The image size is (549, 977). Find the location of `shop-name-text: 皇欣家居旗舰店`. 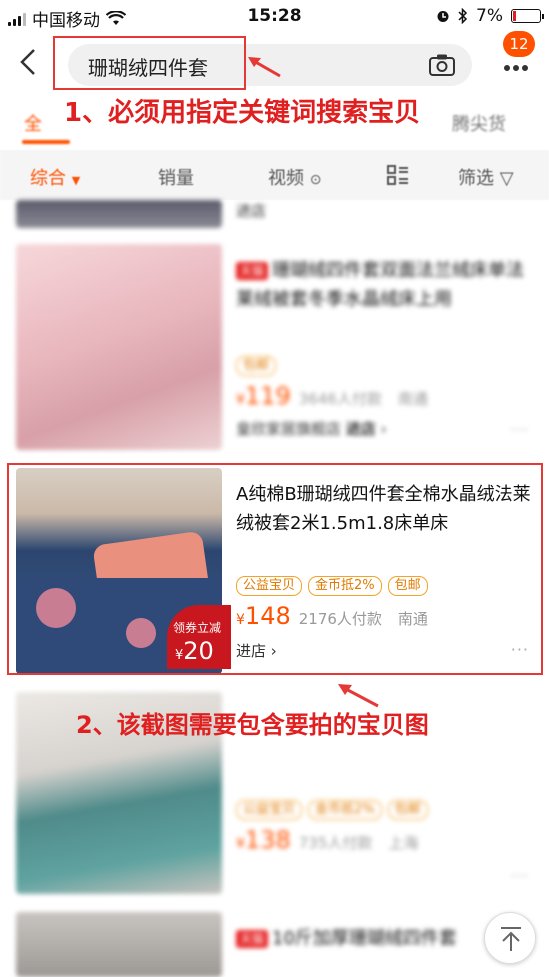

shop-name-text: 皇欣家居旗舰店 is located at coordinates (289, 429).